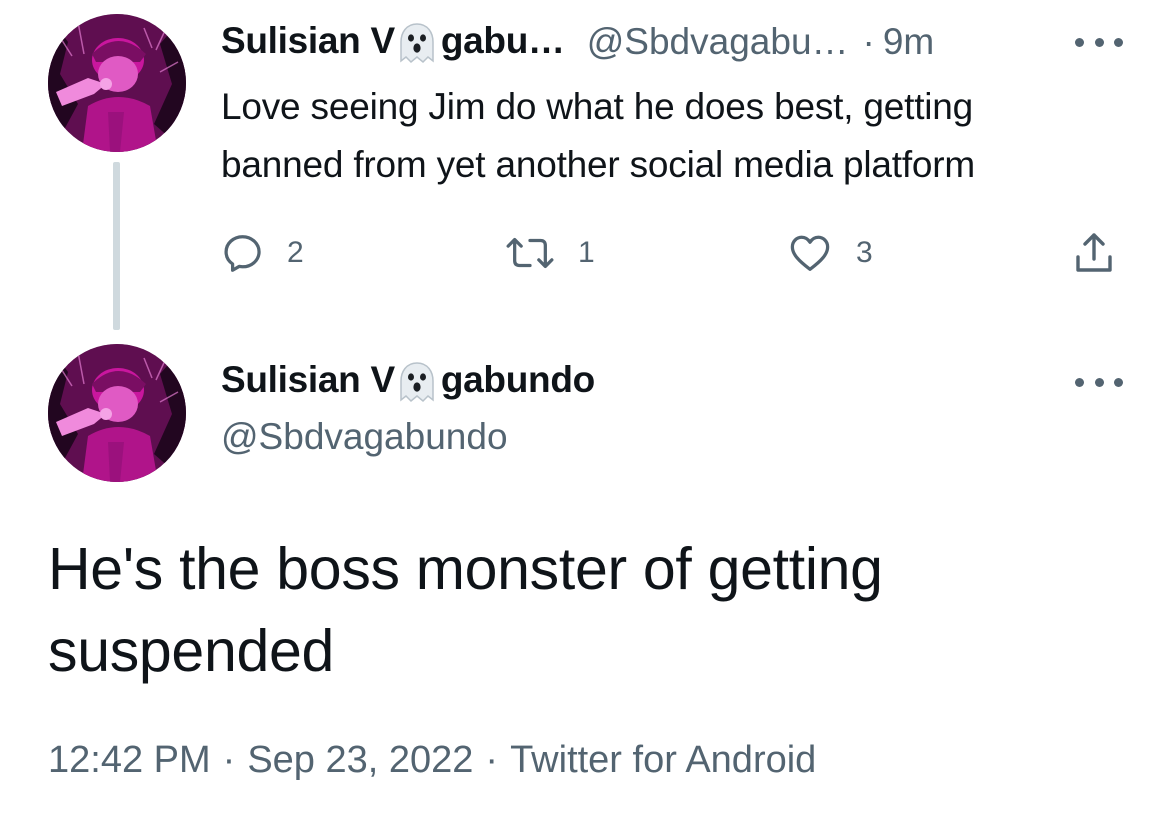 This screenshot has height=817, width=1170. I want to click on tweet-date: Sep 23, 2022, so click(360, 760).